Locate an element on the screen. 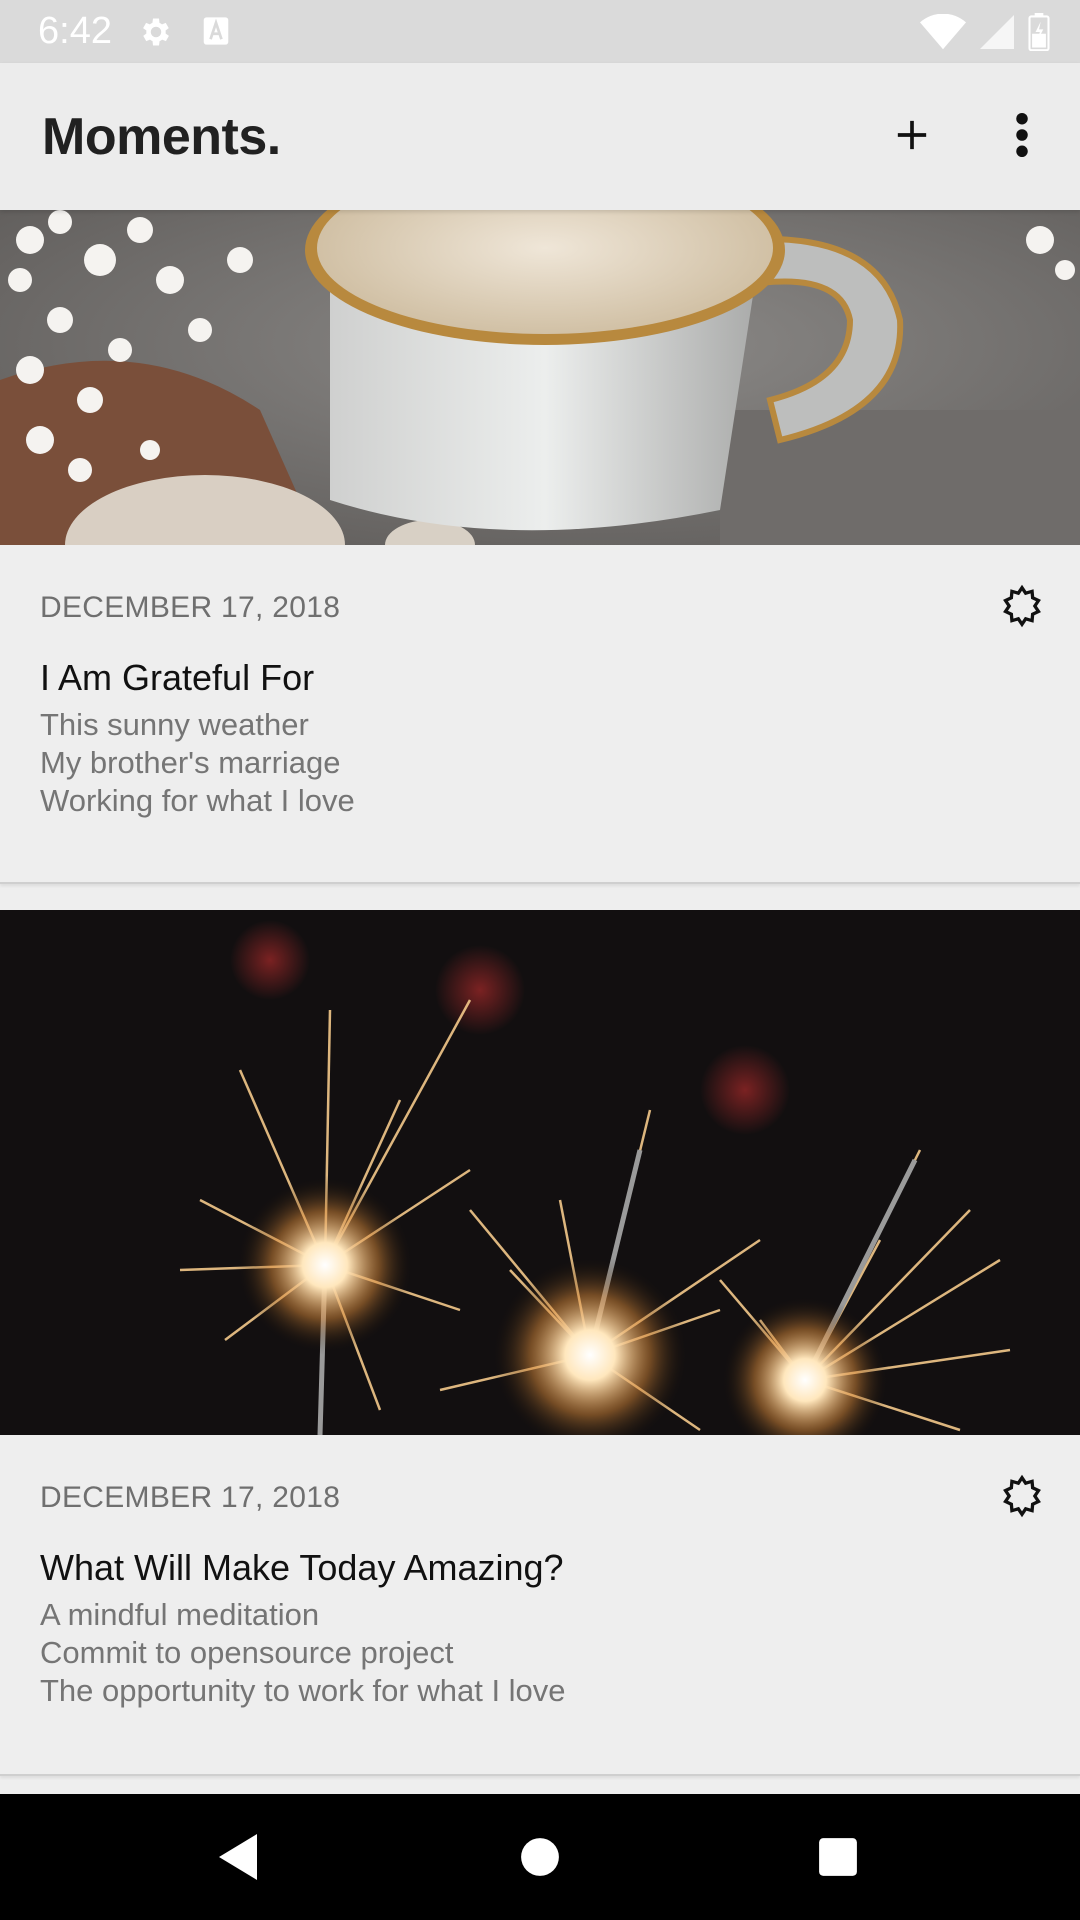 This screenshot has width=1080, height=1920. card-line: The opportunity to work for what I love is located at coordinates (303, 1690).